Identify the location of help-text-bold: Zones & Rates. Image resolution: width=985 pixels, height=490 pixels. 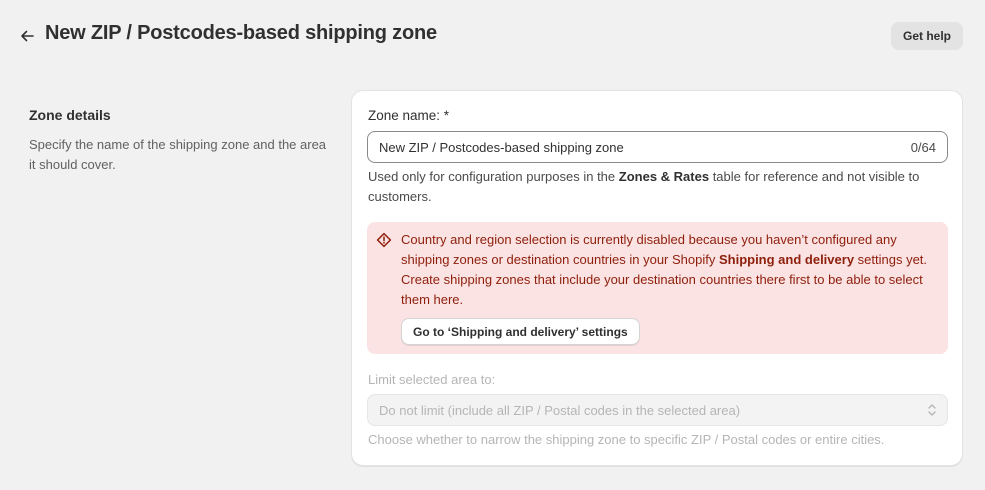
(664, 176).